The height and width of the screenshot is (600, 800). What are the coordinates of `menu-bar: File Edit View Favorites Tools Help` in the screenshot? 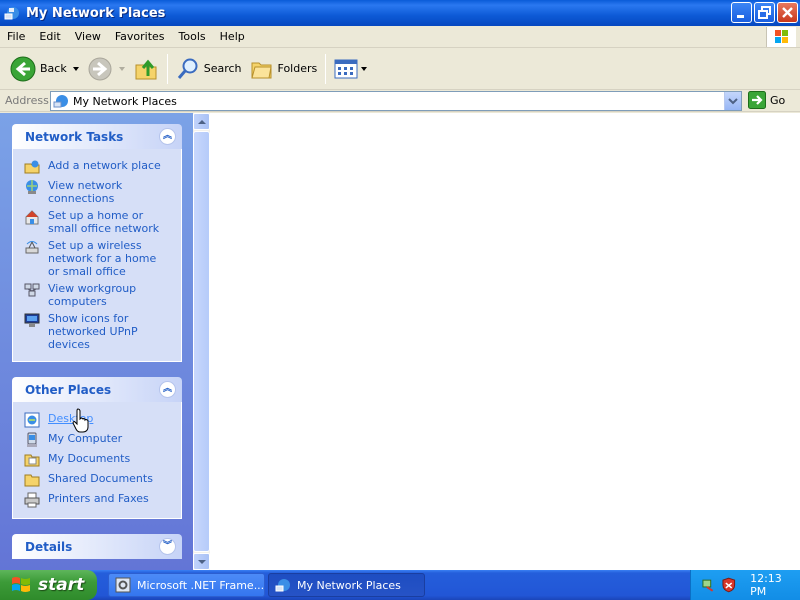 It's located at (400, 37).